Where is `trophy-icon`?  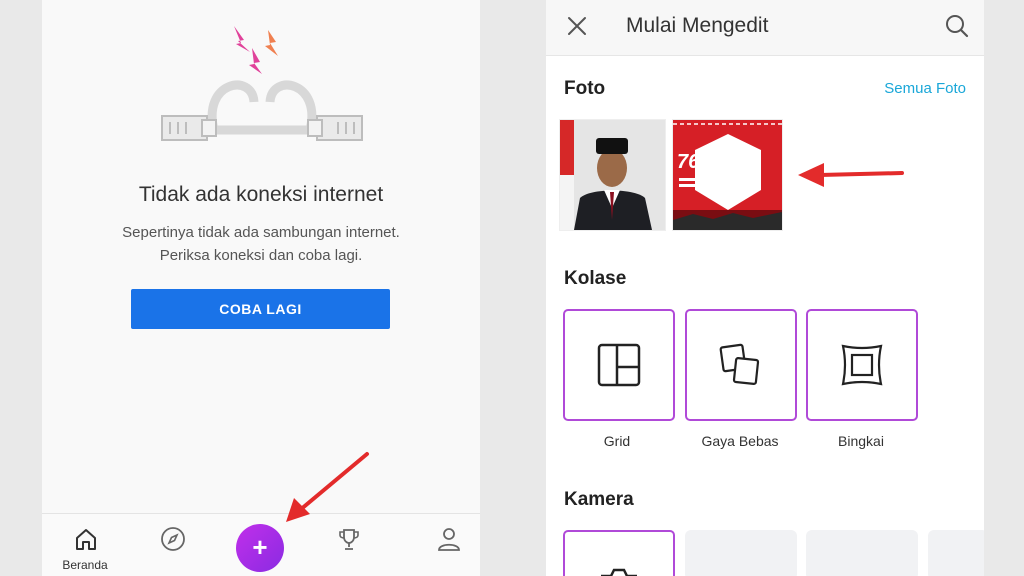
trophy-icon is located at coordinates (349, 539).